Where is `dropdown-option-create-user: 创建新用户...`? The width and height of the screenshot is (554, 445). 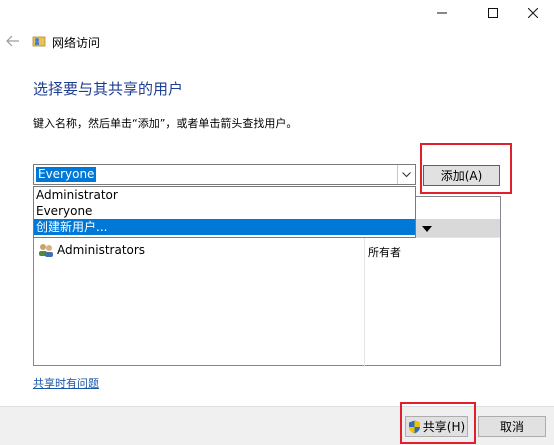 dropdown-option-create-user: 创建新用户... is located at coordinates (224, 227).